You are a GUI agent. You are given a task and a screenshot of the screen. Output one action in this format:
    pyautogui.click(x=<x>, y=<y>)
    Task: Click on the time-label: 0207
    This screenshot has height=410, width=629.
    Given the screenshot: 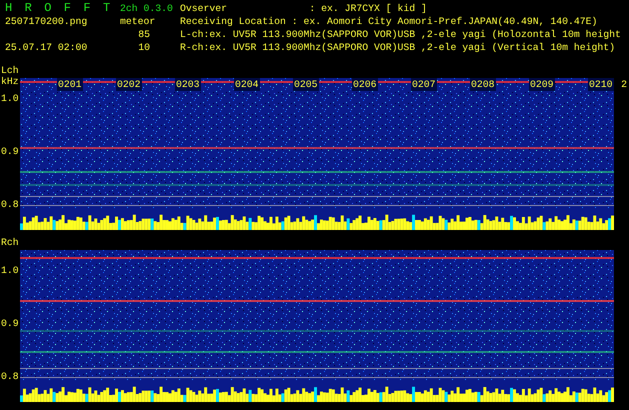 What is the action you would take?
    pyautogui.click(x=424, y=84)
    